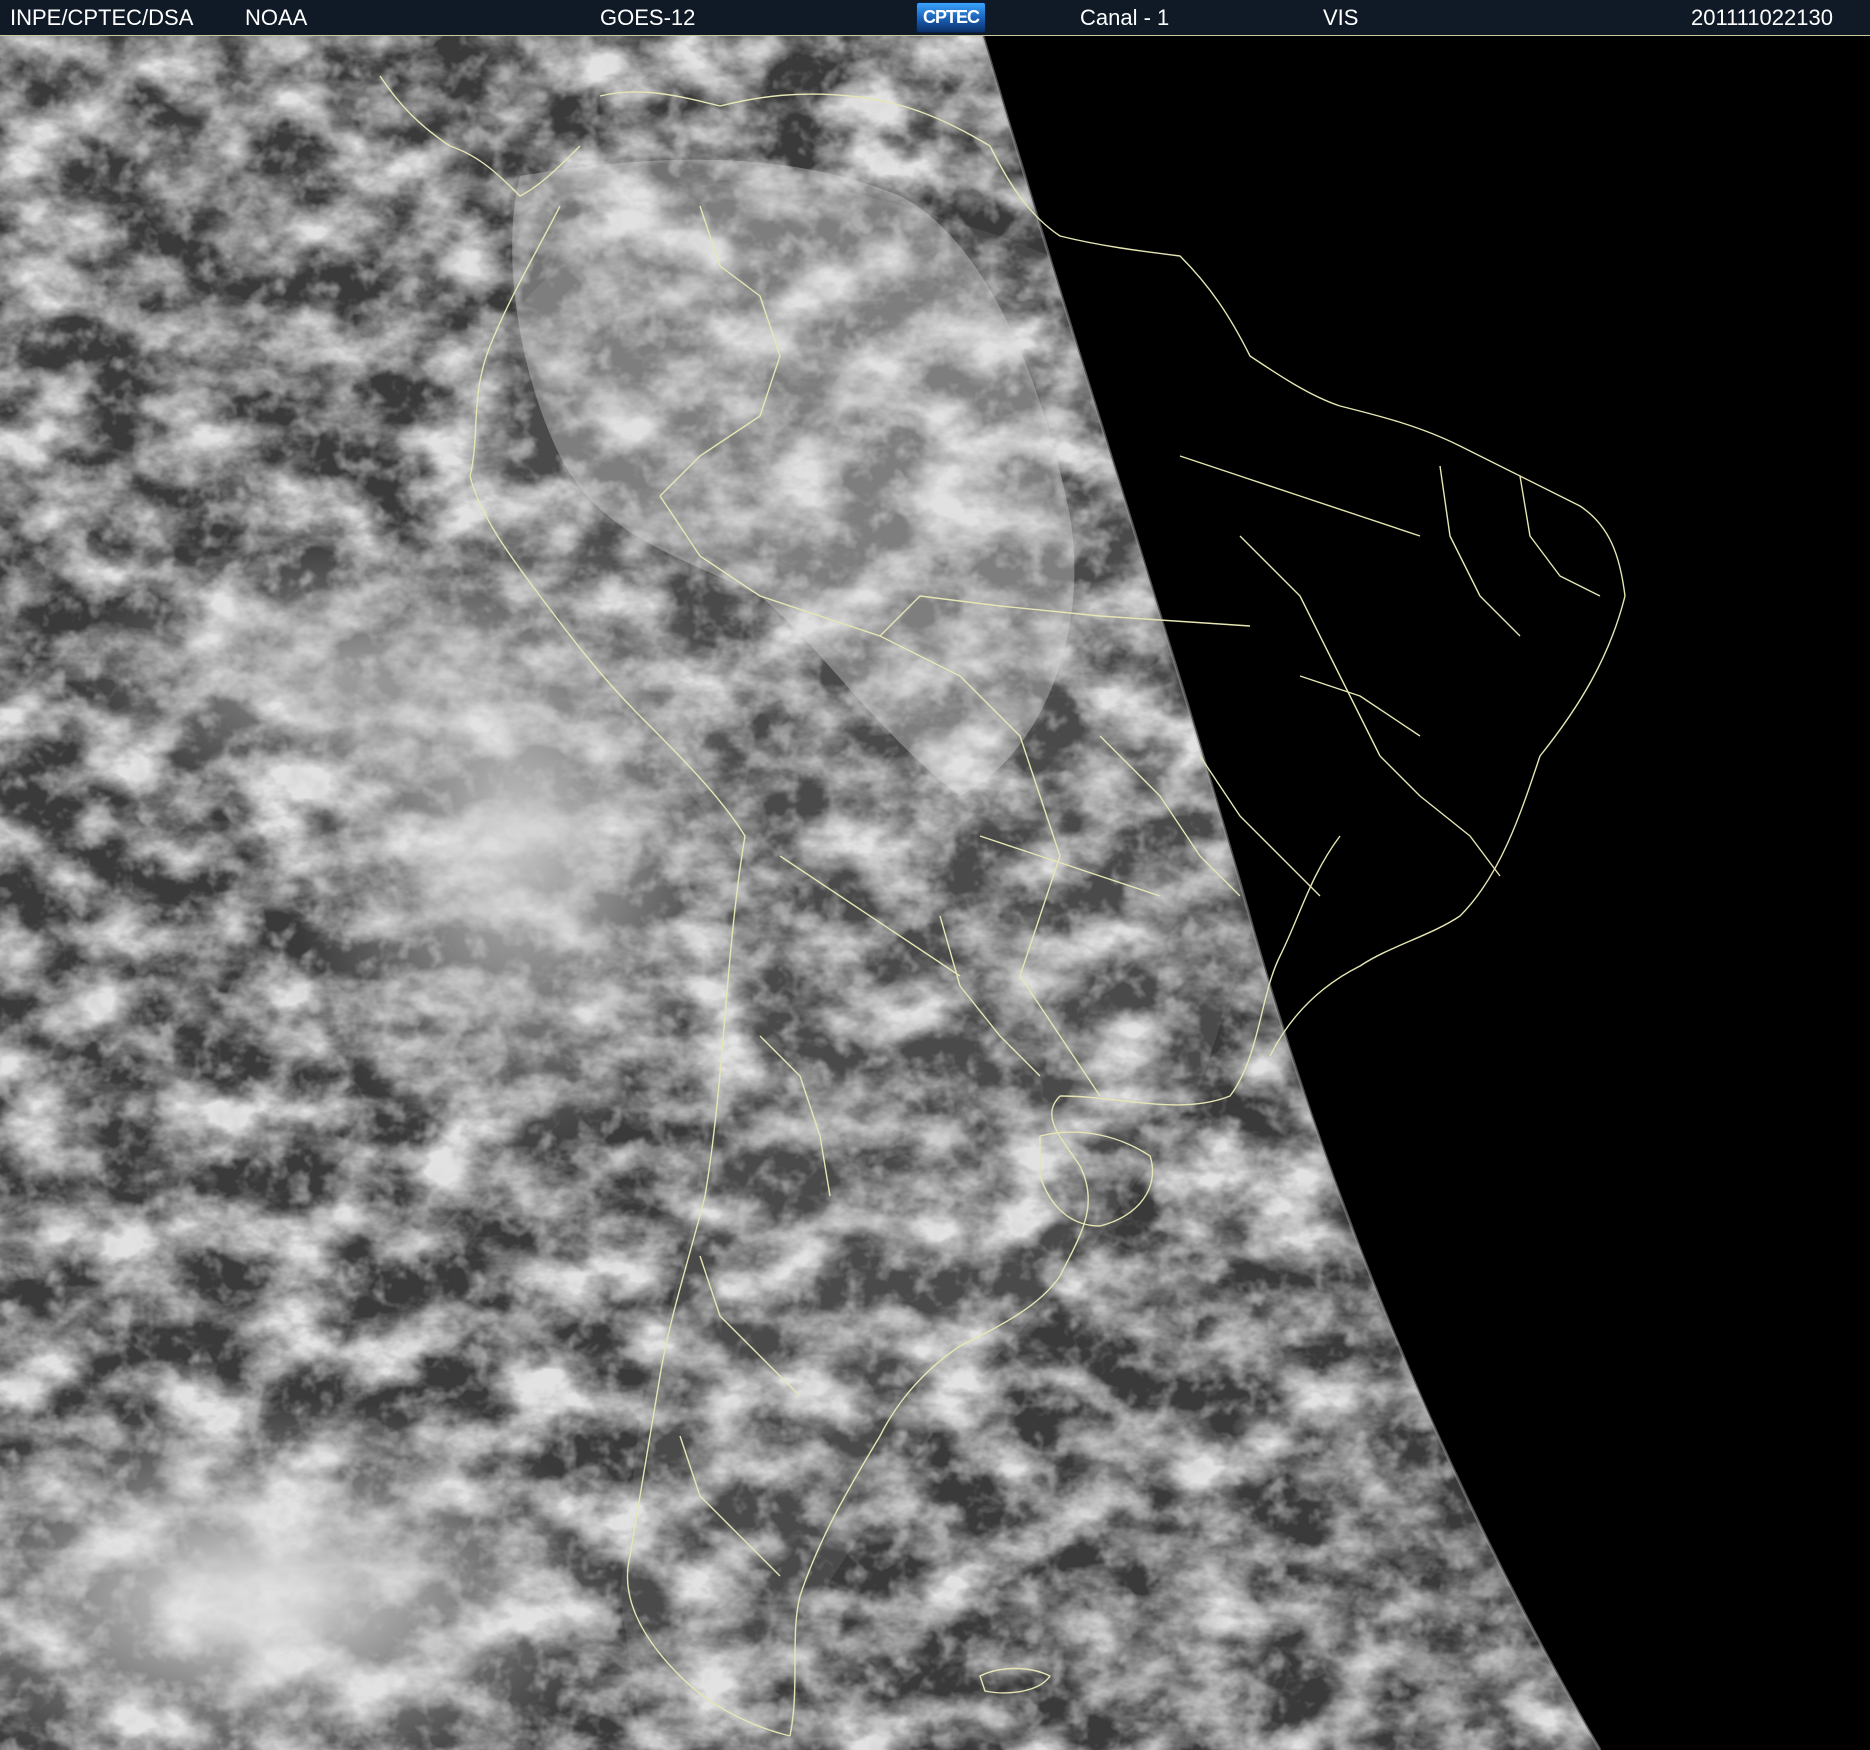 This screenshot has height=1750, width=1870. I want to click on cptec-logo-text: CPTEC, so click(951, 17).